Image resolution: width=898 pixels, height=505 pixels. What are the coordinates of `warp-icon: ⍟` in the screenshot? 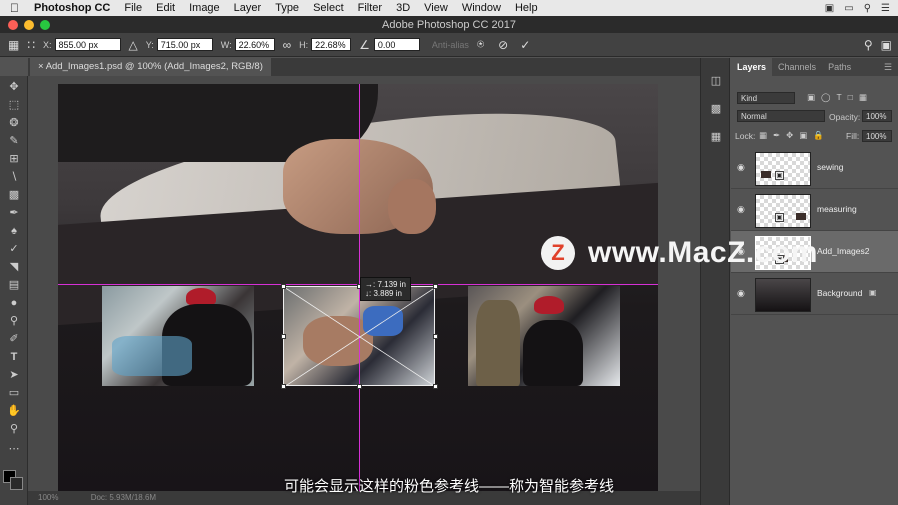 It's located at (480, 44).